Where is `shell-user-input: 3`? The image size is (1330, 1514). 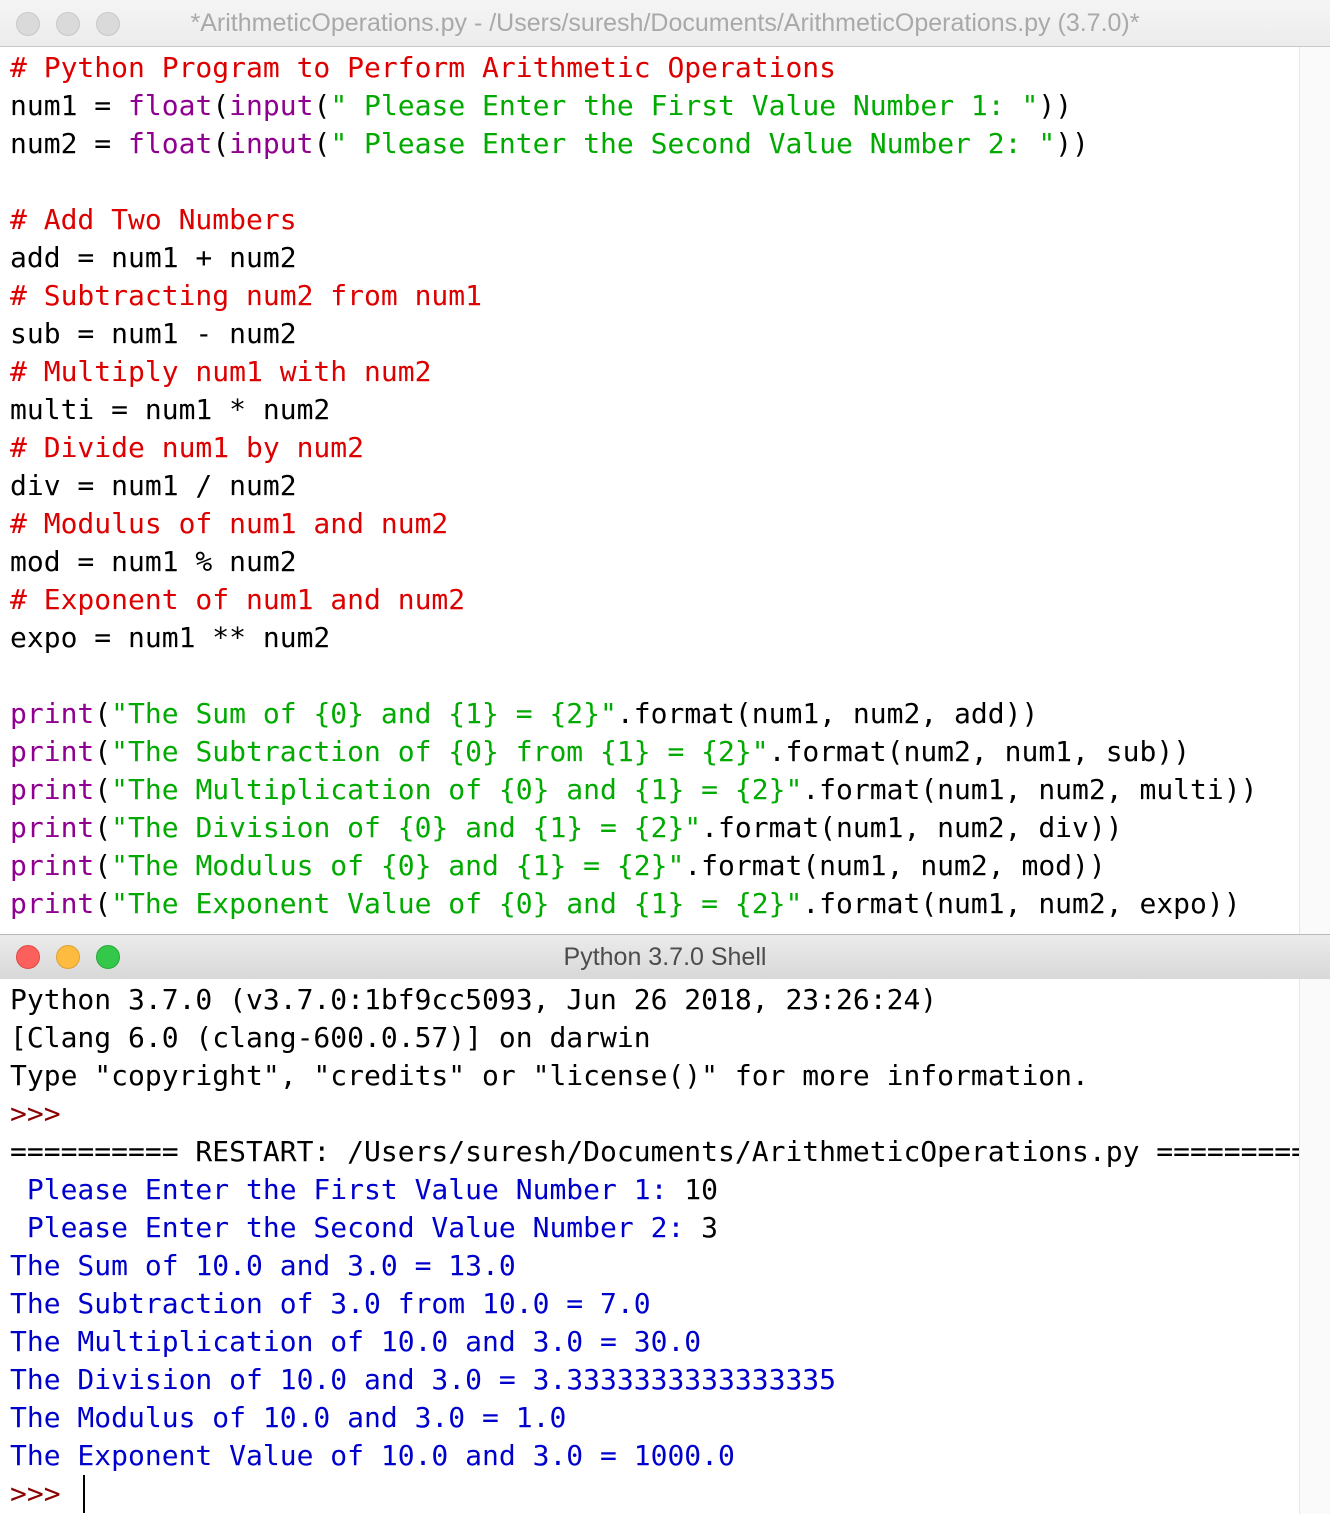 shell-user-input: 3 is located at coordinates (710, 1227).